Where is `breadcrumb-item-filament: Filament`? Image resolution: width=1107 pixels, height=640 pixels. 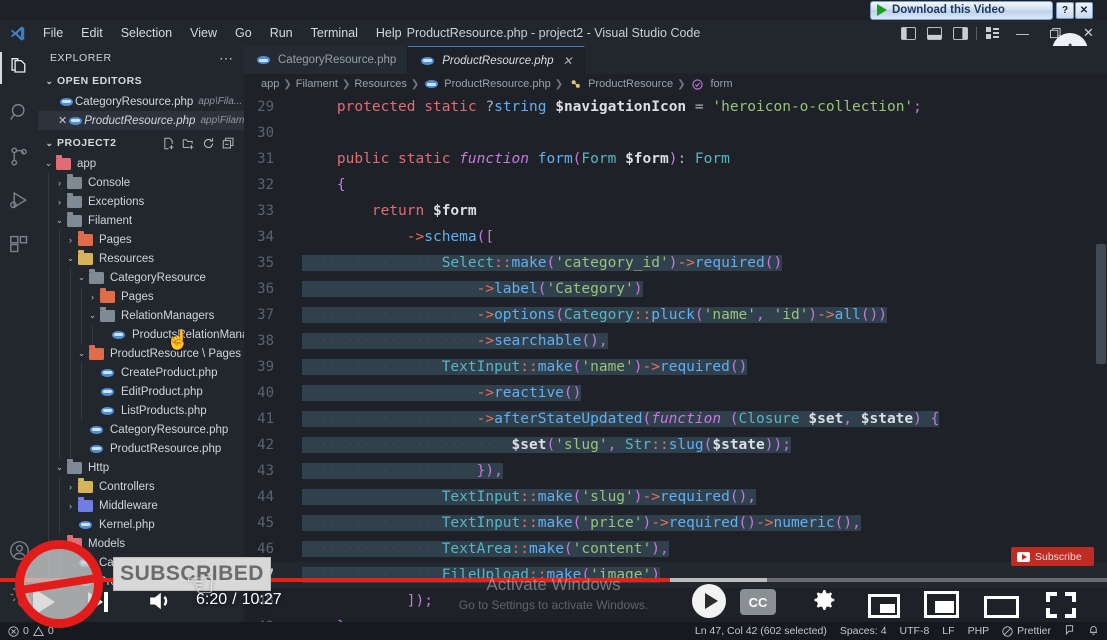
breadcrumb-item-filament: Filament is located at coordinates (317, 84).